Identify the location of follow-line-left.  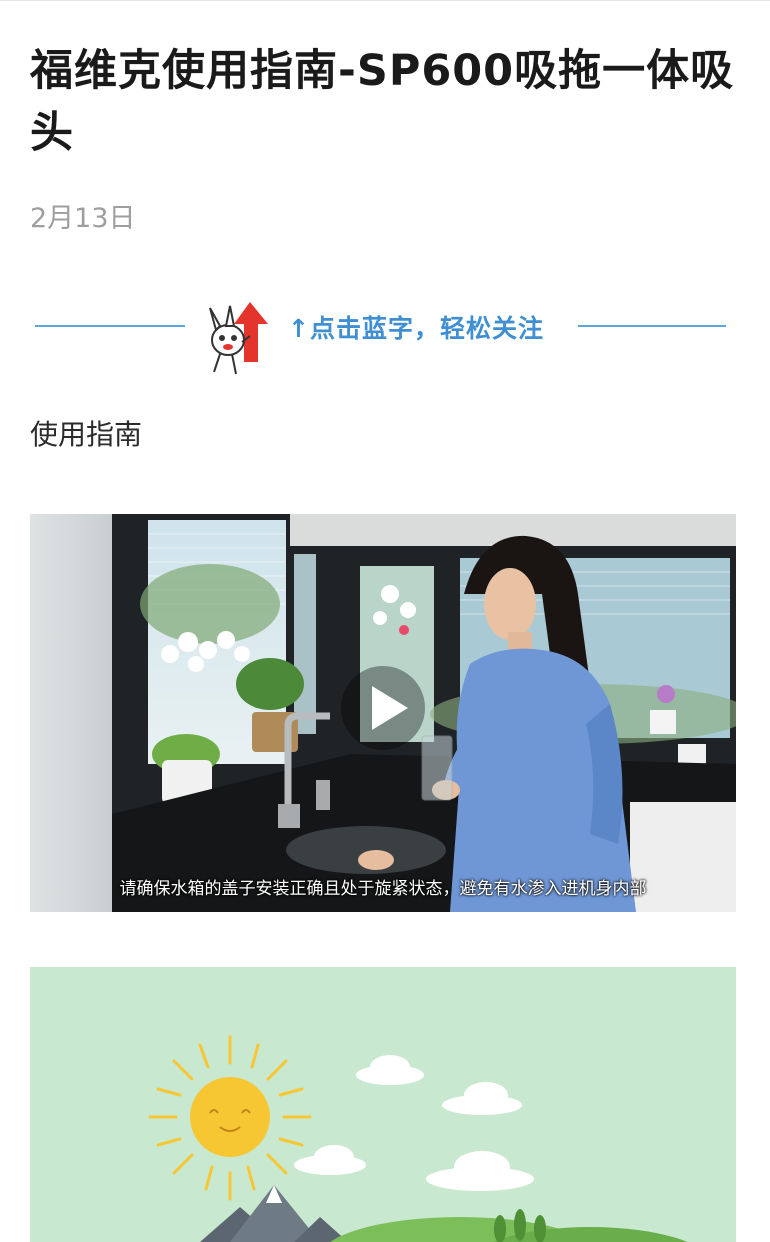
(110, 326).